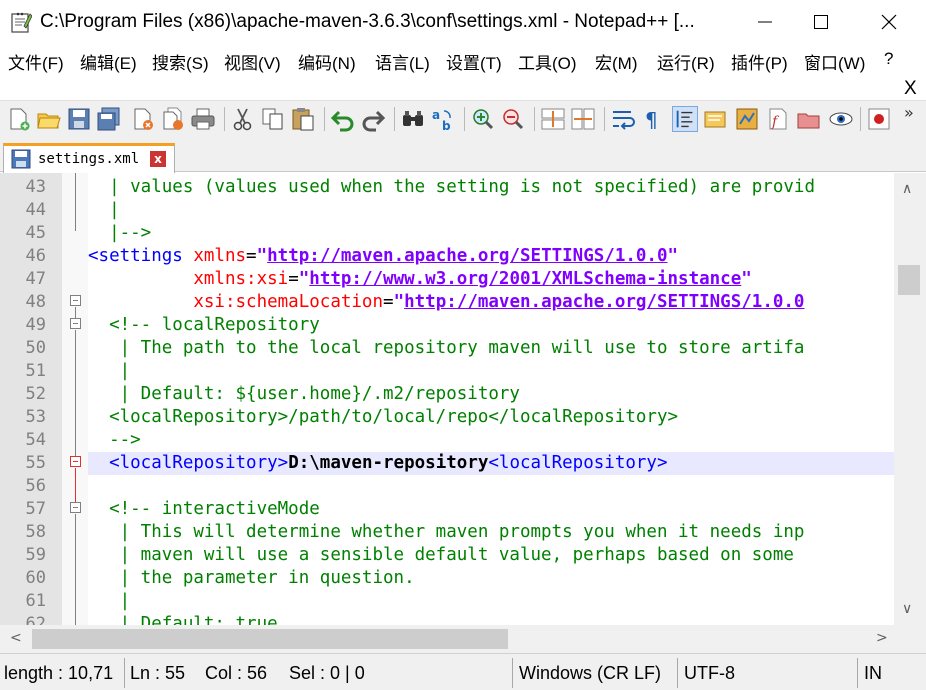 The height and width of the screenshot is (690, 926). What do you see at coordinates (236, 673) in the screenshot?
I see `status-column: Col : 56` at bounding box center [236, 673].